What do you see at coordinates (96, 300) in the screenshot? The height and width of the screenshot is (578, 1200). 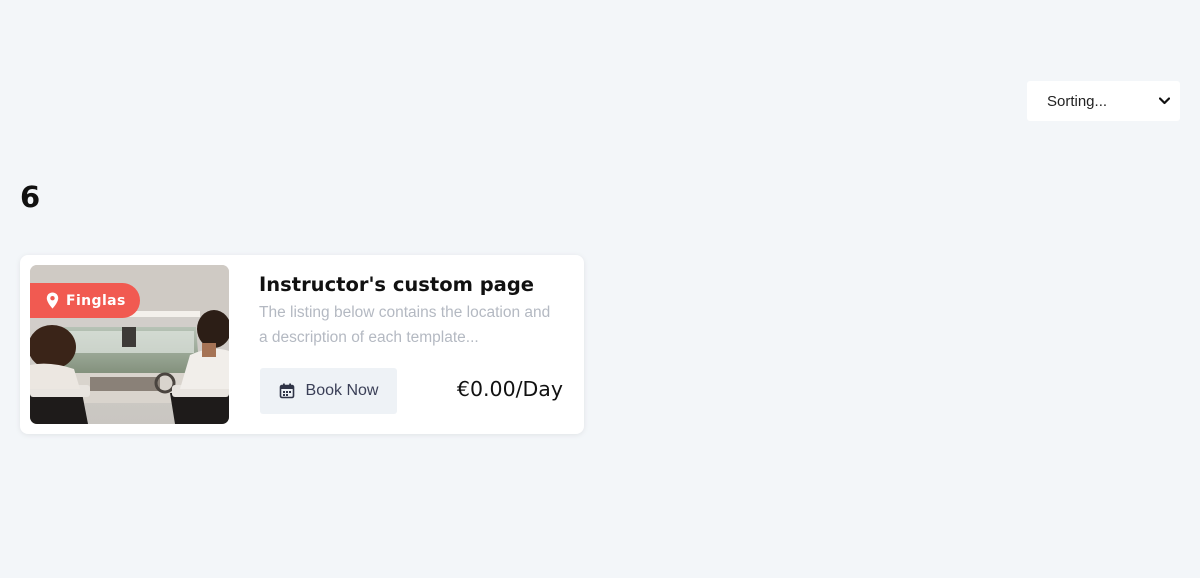 I see `location-label: Finglas` at bounding box center [96, 300].